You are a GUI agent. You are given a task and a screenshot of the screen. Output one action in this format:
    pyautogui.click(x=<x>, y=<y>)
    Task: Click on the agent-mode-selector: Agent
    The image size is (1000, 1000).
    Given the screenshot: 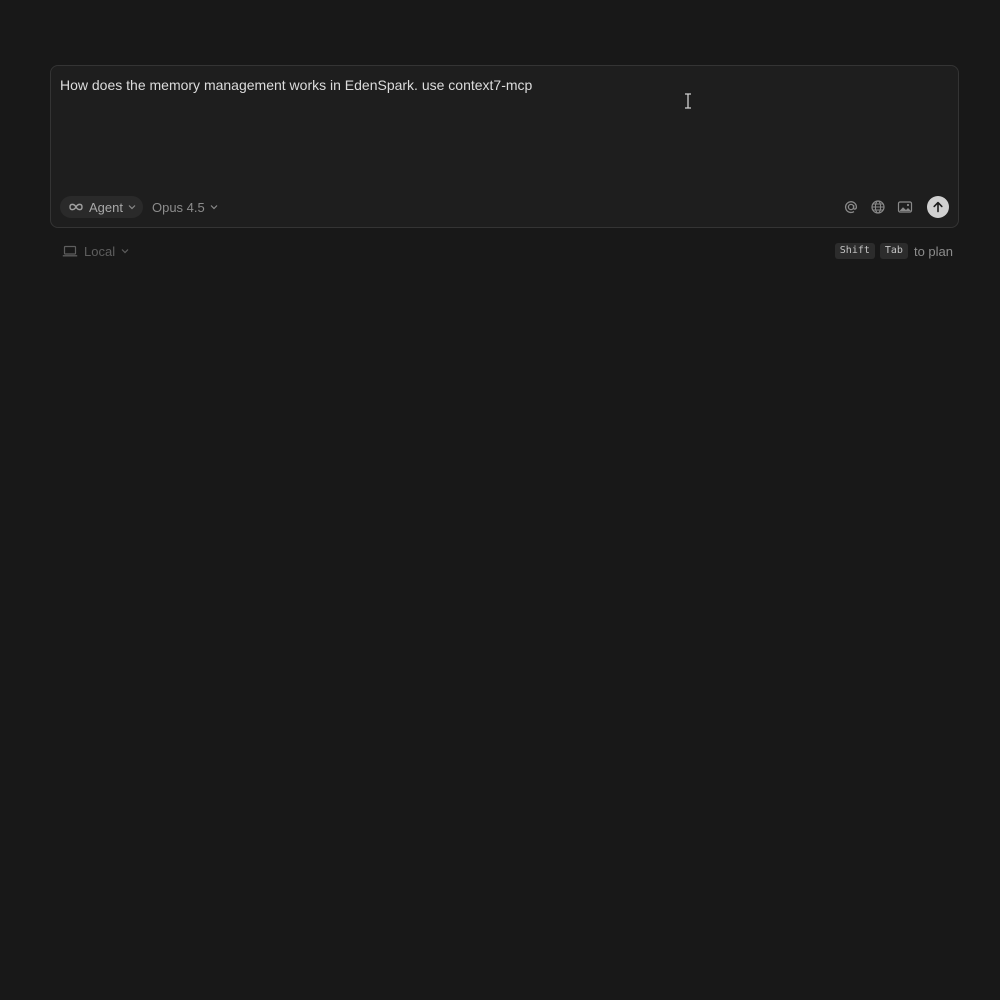 What is the action you would take?
    pyautogui.click(x=101, y=207)
    